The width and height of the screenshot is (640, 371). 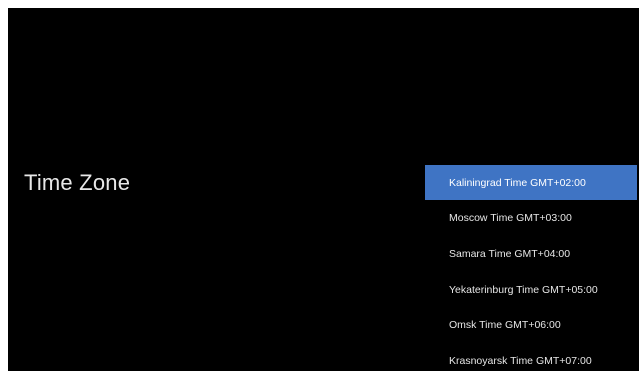 What do you see at coordinates (531, 182) in the screenshot?
I see `timezone-option-kaliningrad: Kaliningrad Time GMT+02:00` at bounding box center [531, 182].